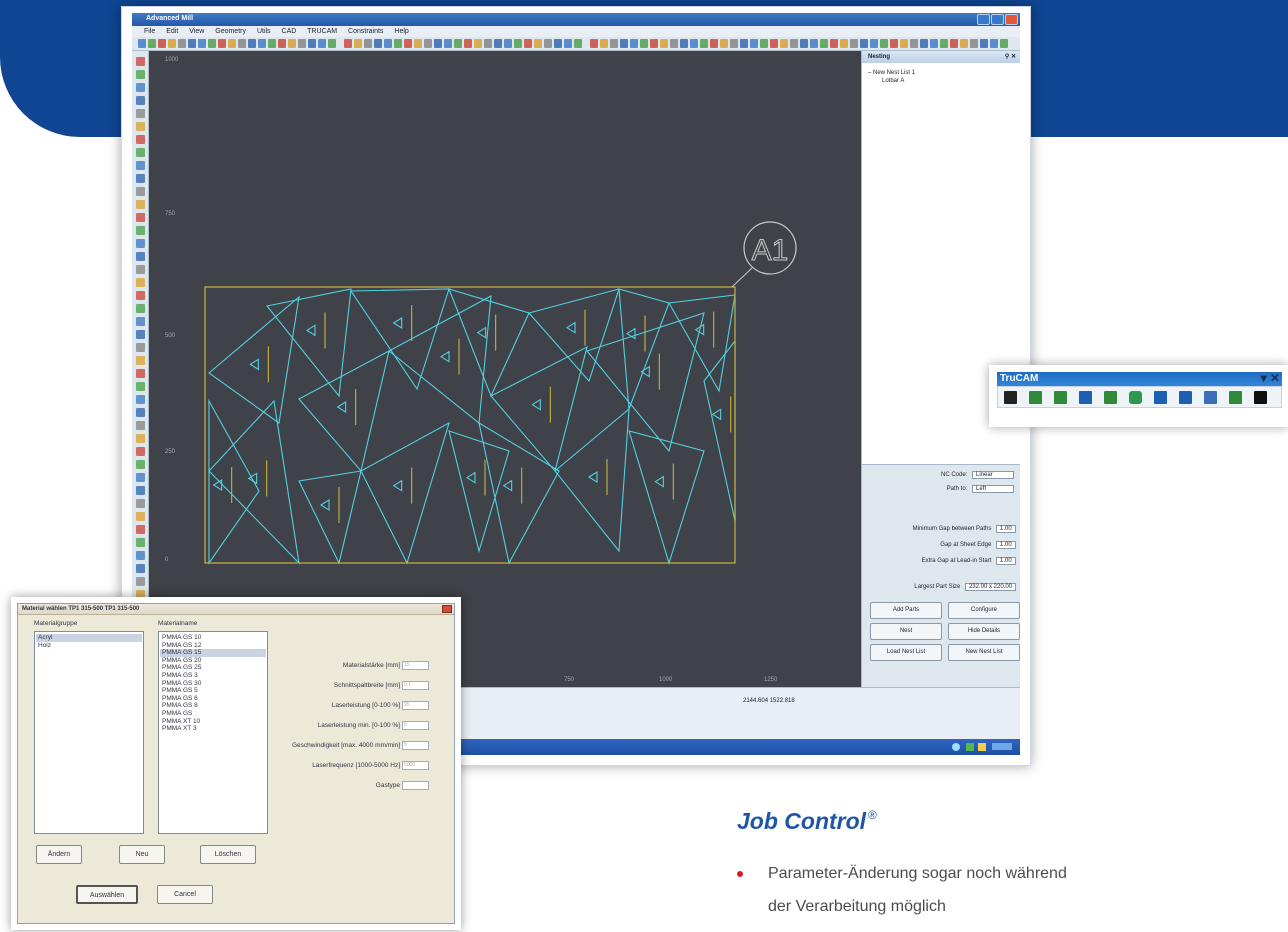 This screenshot has width=1288, height=932. What do you see at coordinates (213, 699) in the screenshot?
I see `list-item: PMMA GS 6` at bounding box center [213, 699].